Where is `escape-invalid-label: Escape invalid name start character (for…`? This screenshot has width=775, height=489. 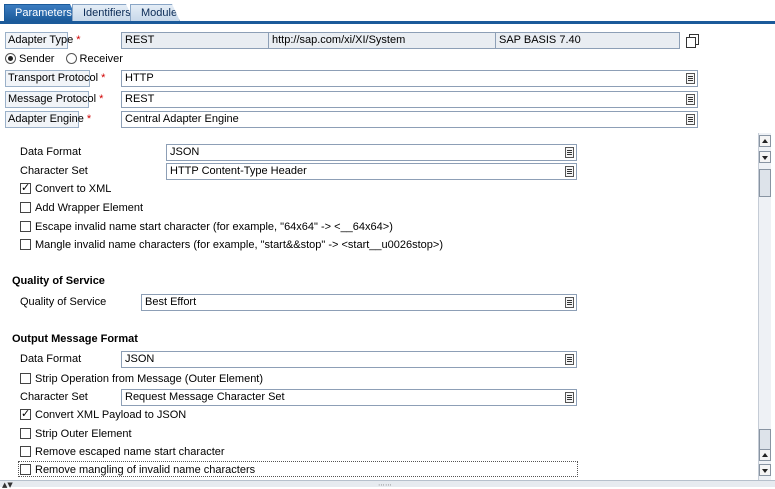
escape-invalid-label: Escape invalid name start character (for… is located at coordinates (214, 227).